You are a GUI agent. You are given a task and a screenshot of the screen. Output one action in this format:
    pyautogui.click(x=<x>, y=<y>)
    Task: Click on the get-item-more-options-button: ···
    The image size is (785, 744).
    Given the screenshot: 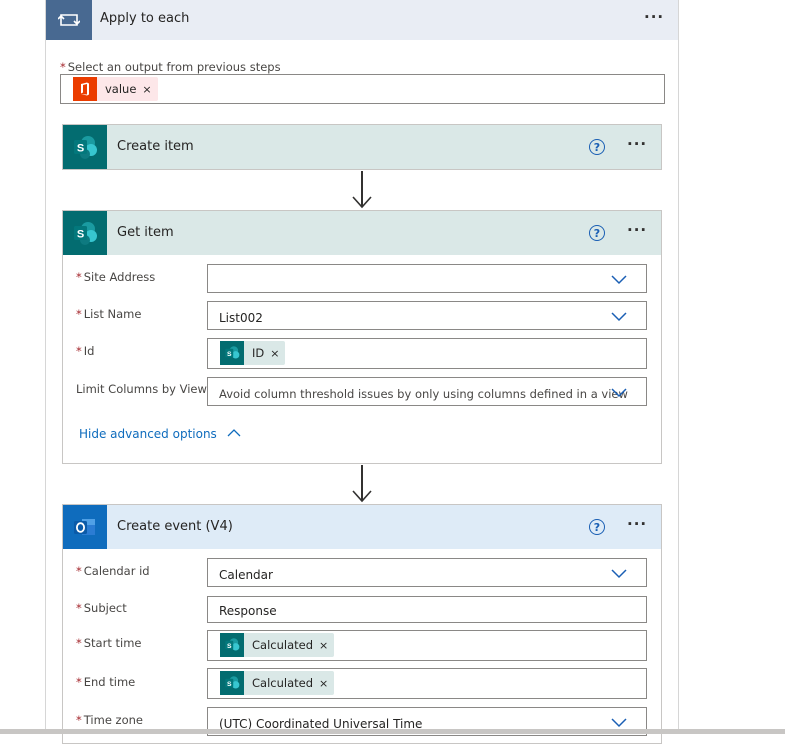 What is the action you would take?
    pyautogui.click(x=637, y=230)
    